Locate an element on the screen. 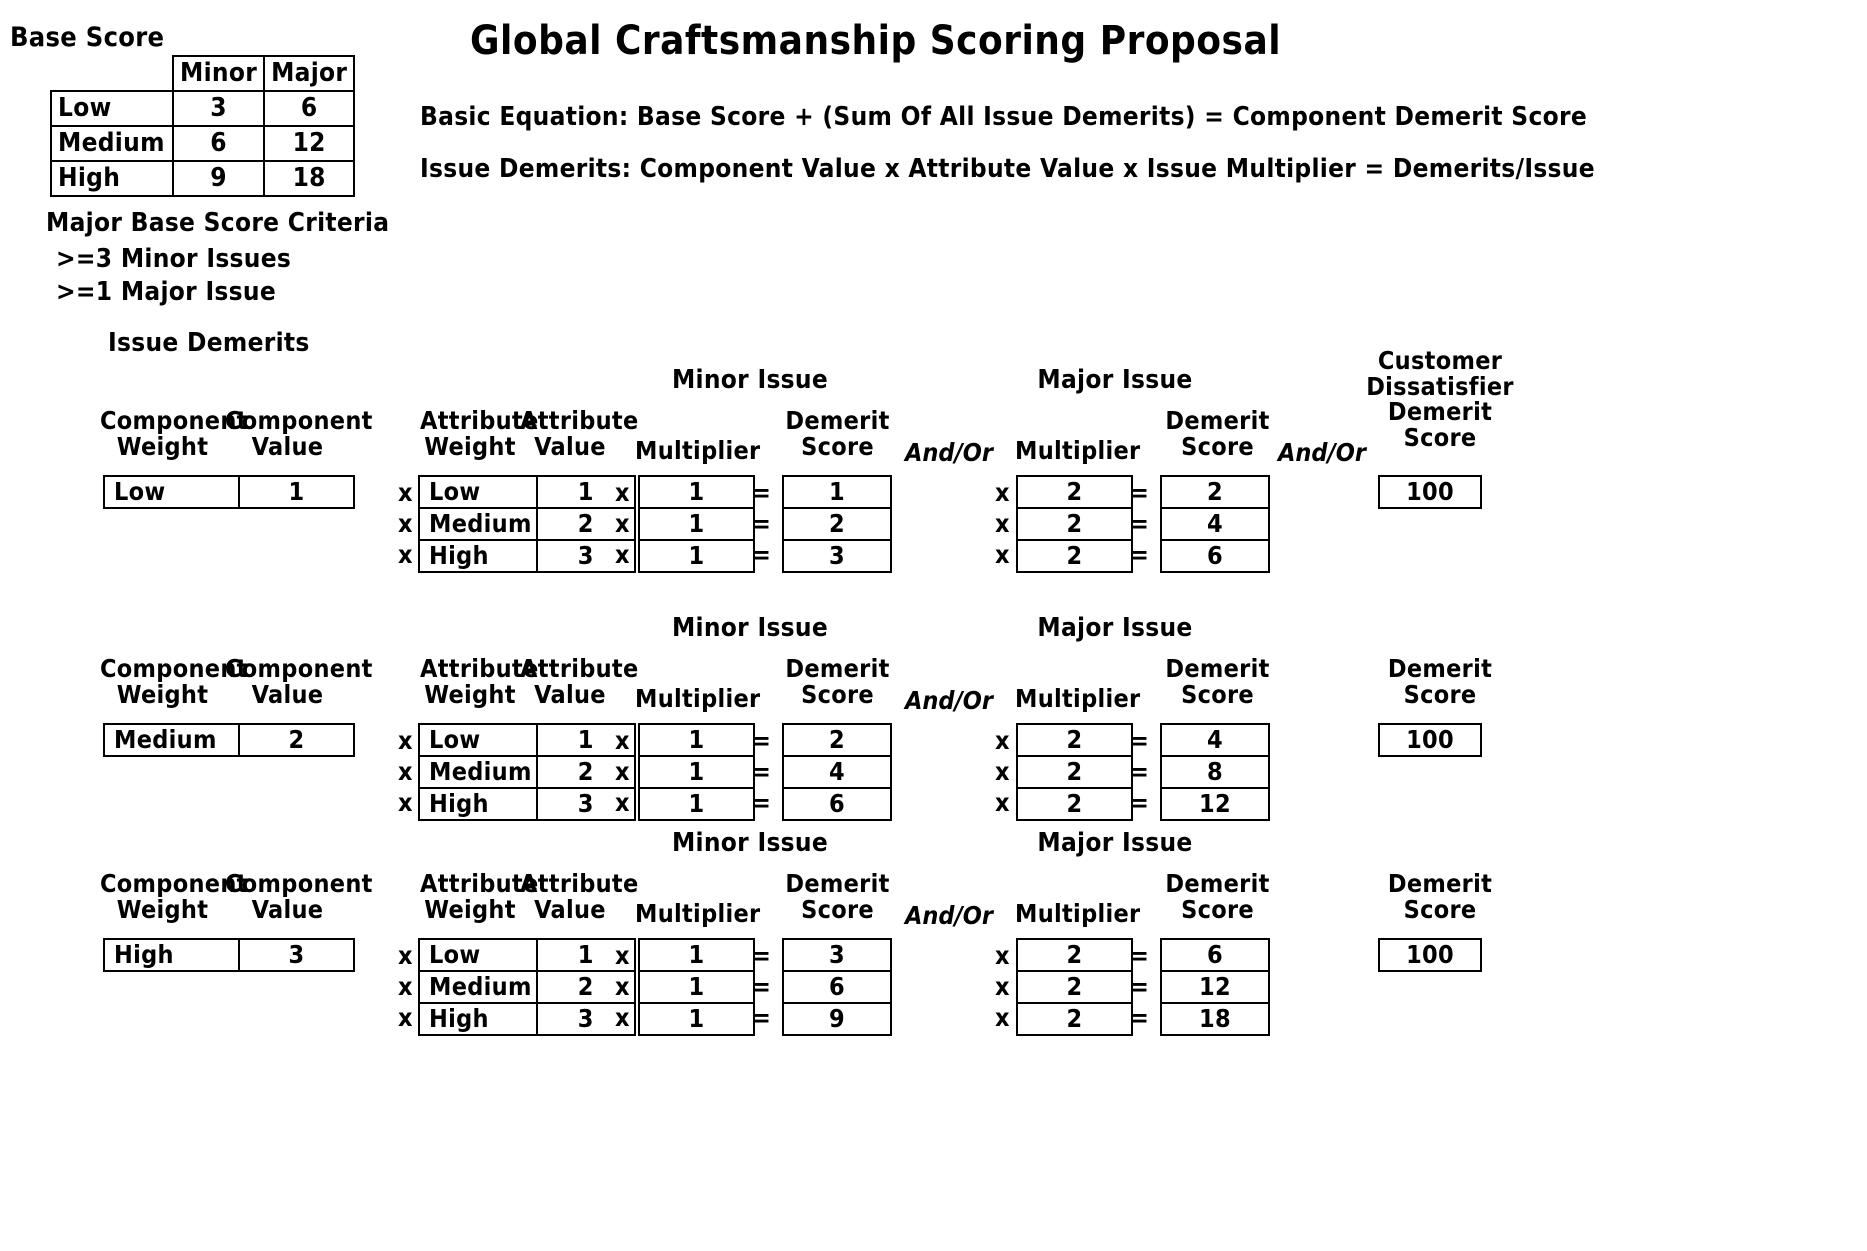 The image size is (1867, 1251). component-value-header: Component Value is located at coordinates (299, 681).